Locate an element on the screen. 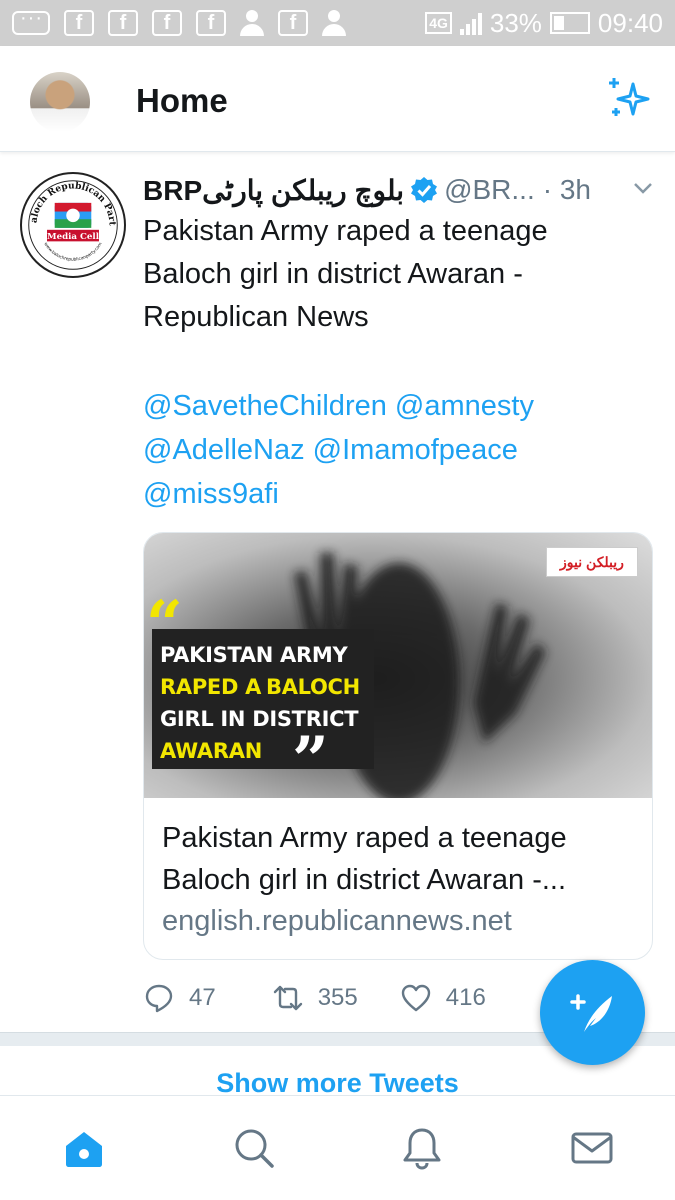 The width and height of the screenshot is (675, 1200). close-quote-mark: ” is located at coordinates (310, 760).